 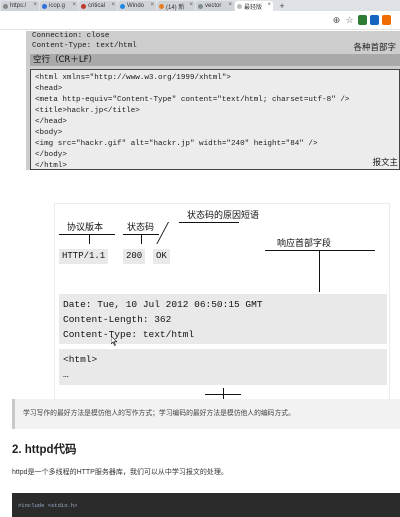 What do you see at coordinates (87, 111) in the screenshot?
I see `code-line: <title>hackr.jp</title>` at bounding box center [87, 111].